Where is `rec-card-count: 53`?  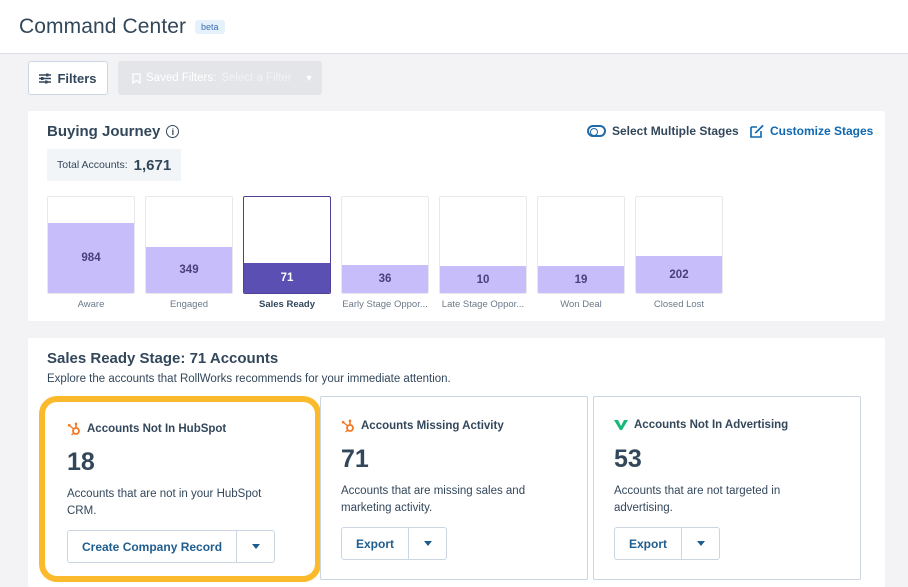
rec-card-count: 53 is located at coordinates (628, 459).